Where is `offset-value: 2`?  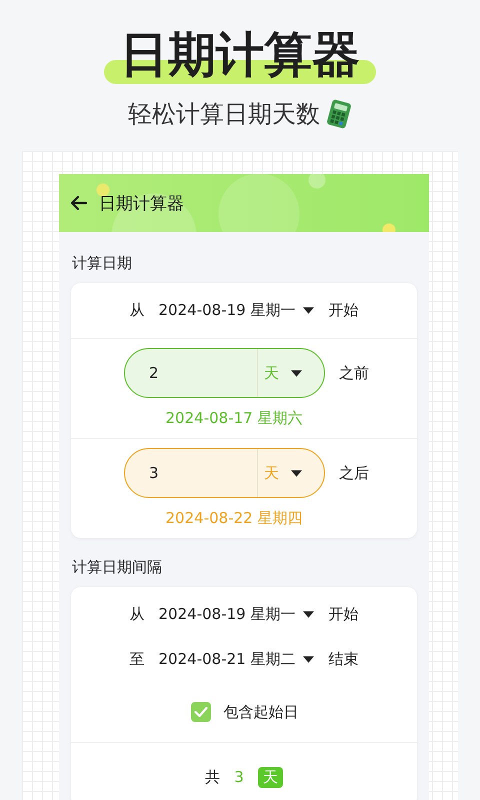 offset-value: 2 is located at coordinates (154, 373).